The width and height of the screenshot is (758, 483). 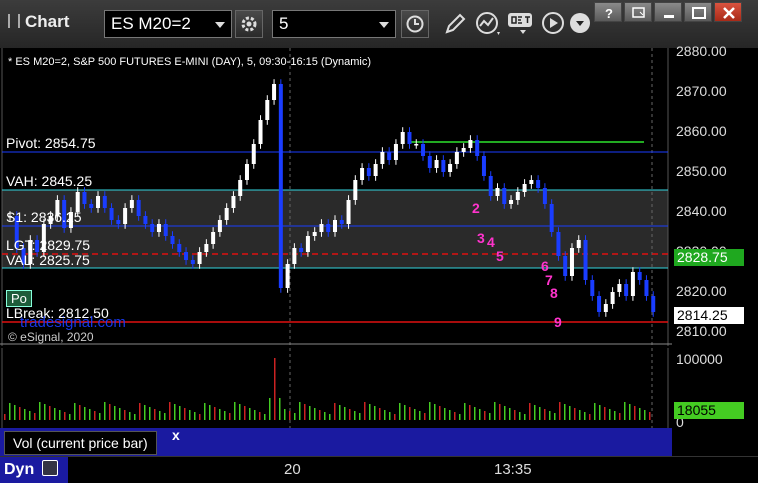 I want to click on lgt-label: LGT: 2829.75, so click(x=48, y=245).